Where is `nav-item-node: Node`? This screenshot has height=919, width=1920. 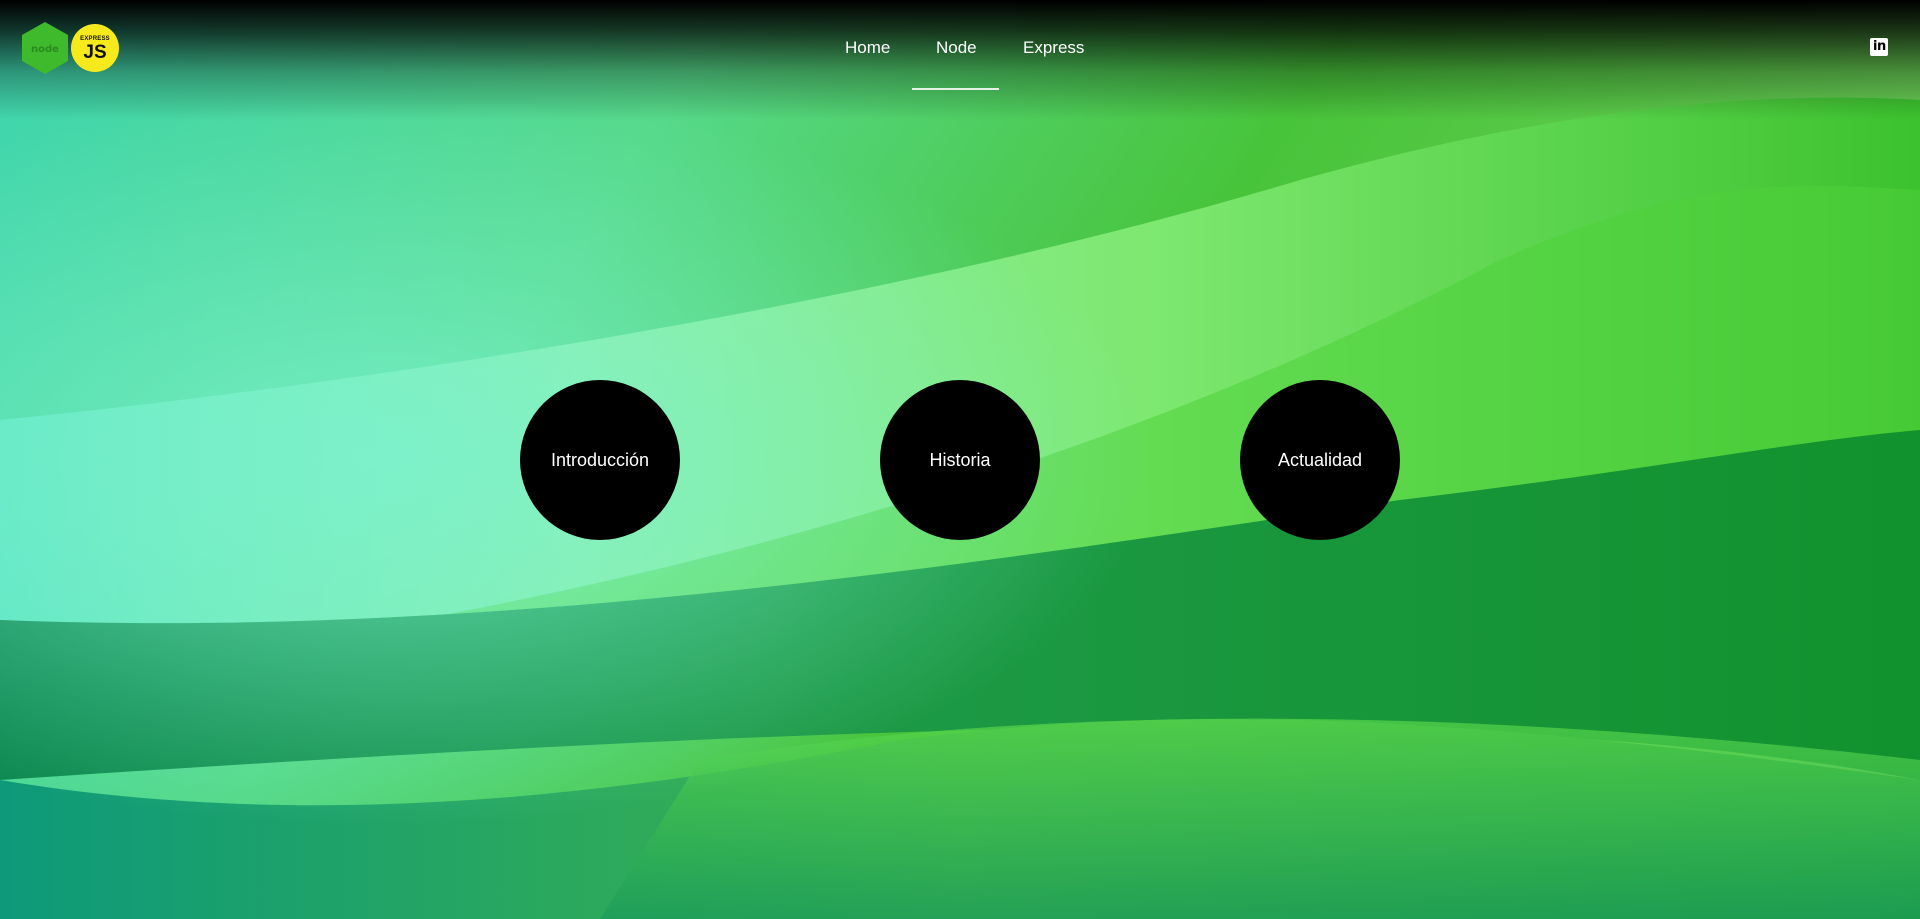 nav-item-node: Node is located at coordinates (956, 48).